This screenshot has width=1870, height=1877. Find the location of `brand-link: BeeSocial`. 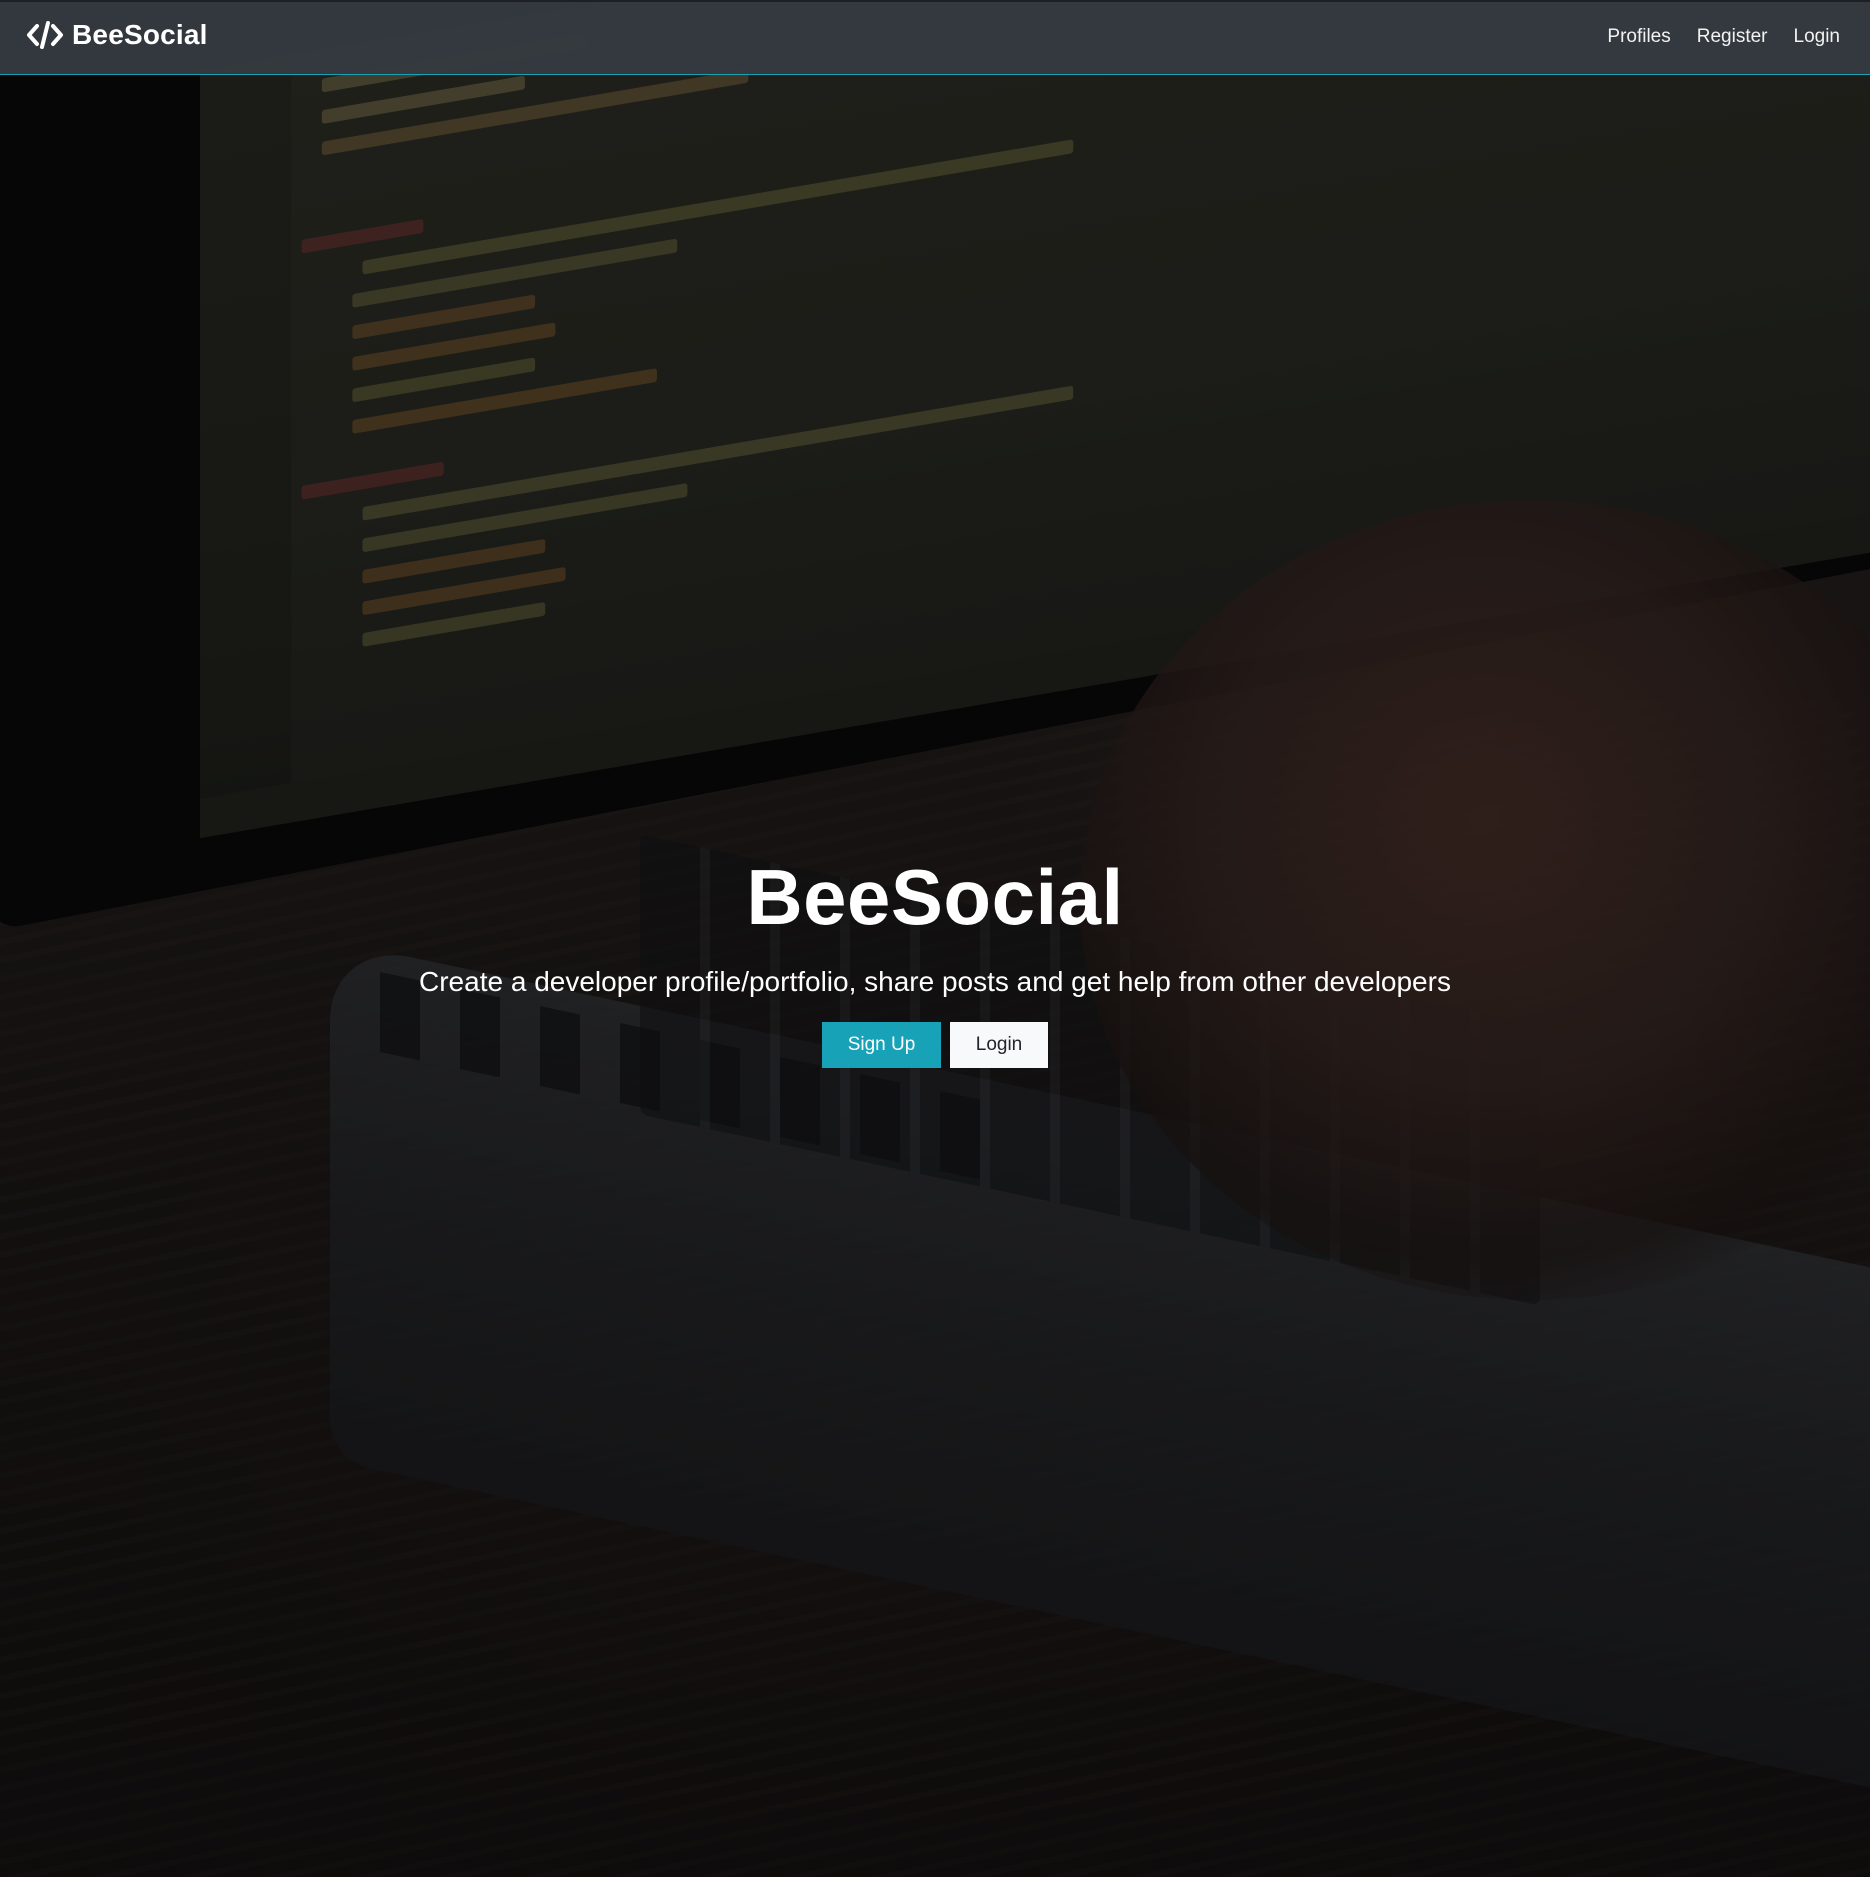

brand-link: BeeSocial is located at coordinates (117, 35).